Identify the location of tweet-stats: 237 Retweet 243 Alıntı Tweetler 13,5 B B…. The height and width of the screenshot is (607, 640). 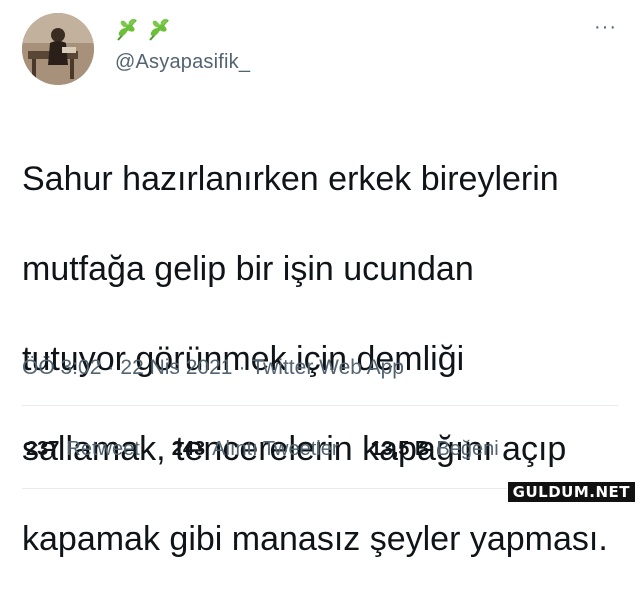
(262, 449).